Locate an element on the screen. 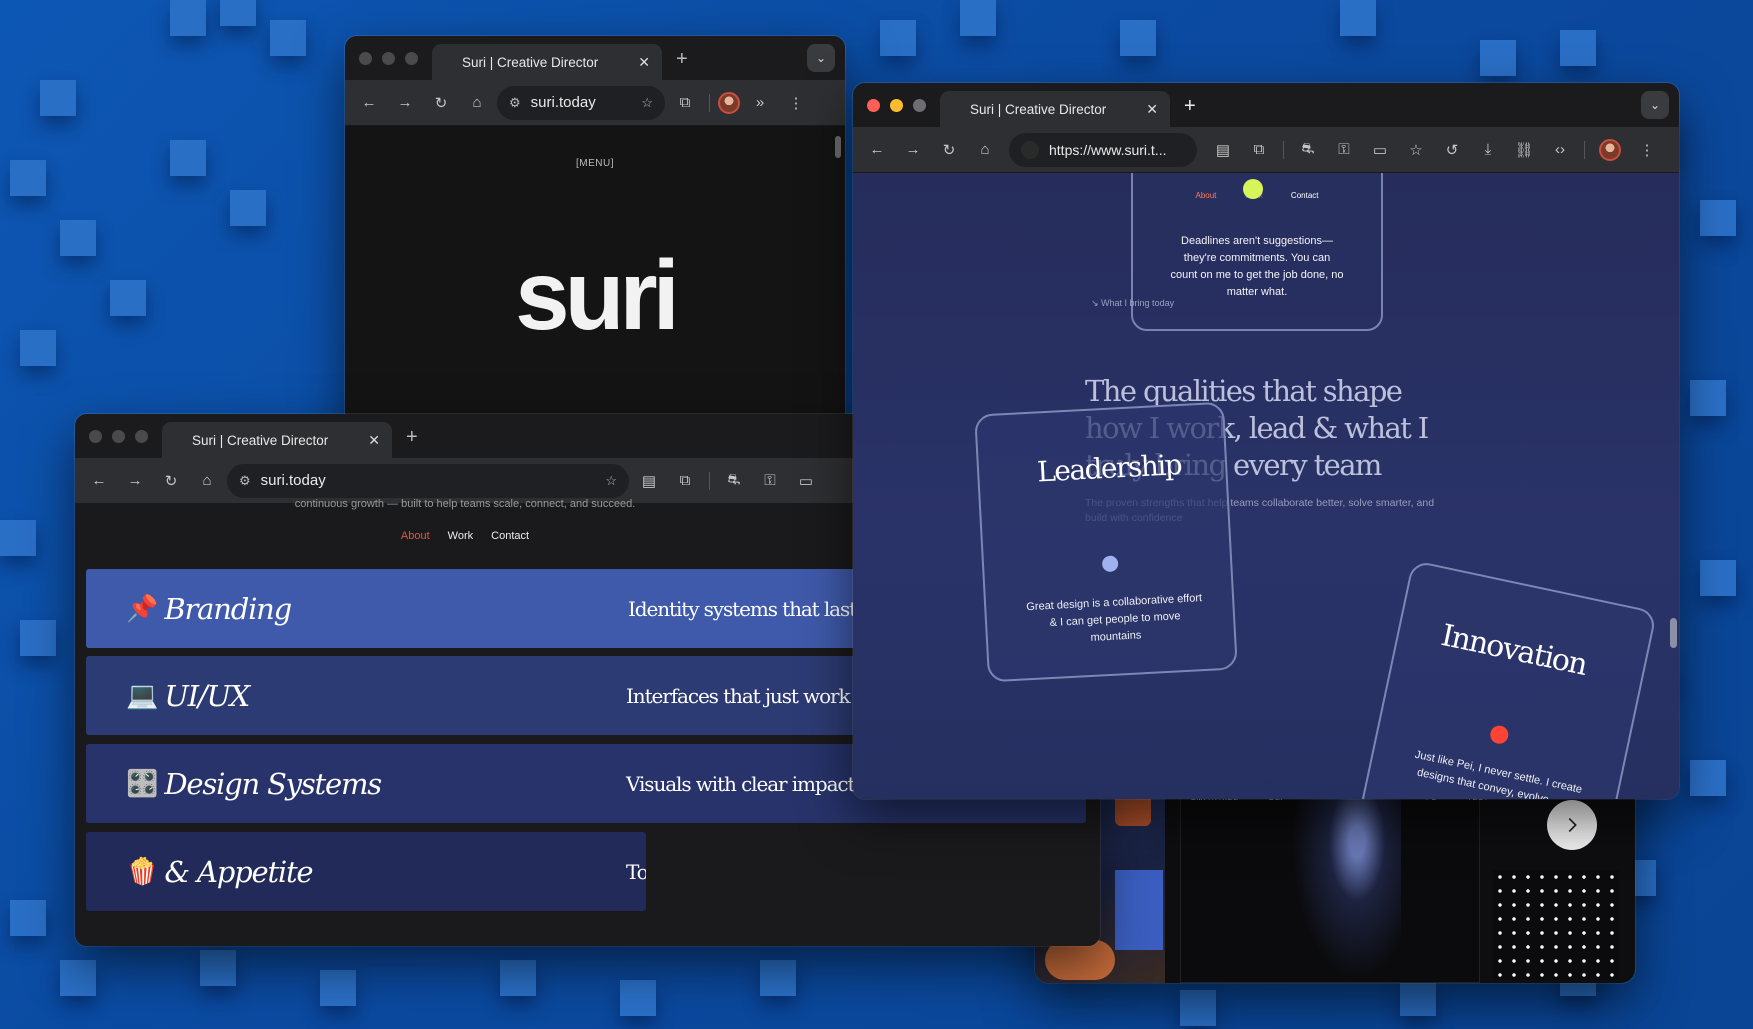 This screenshot has width=1753, height=1029. innovation-title: Innovation is located at coordinates (1514, 650).